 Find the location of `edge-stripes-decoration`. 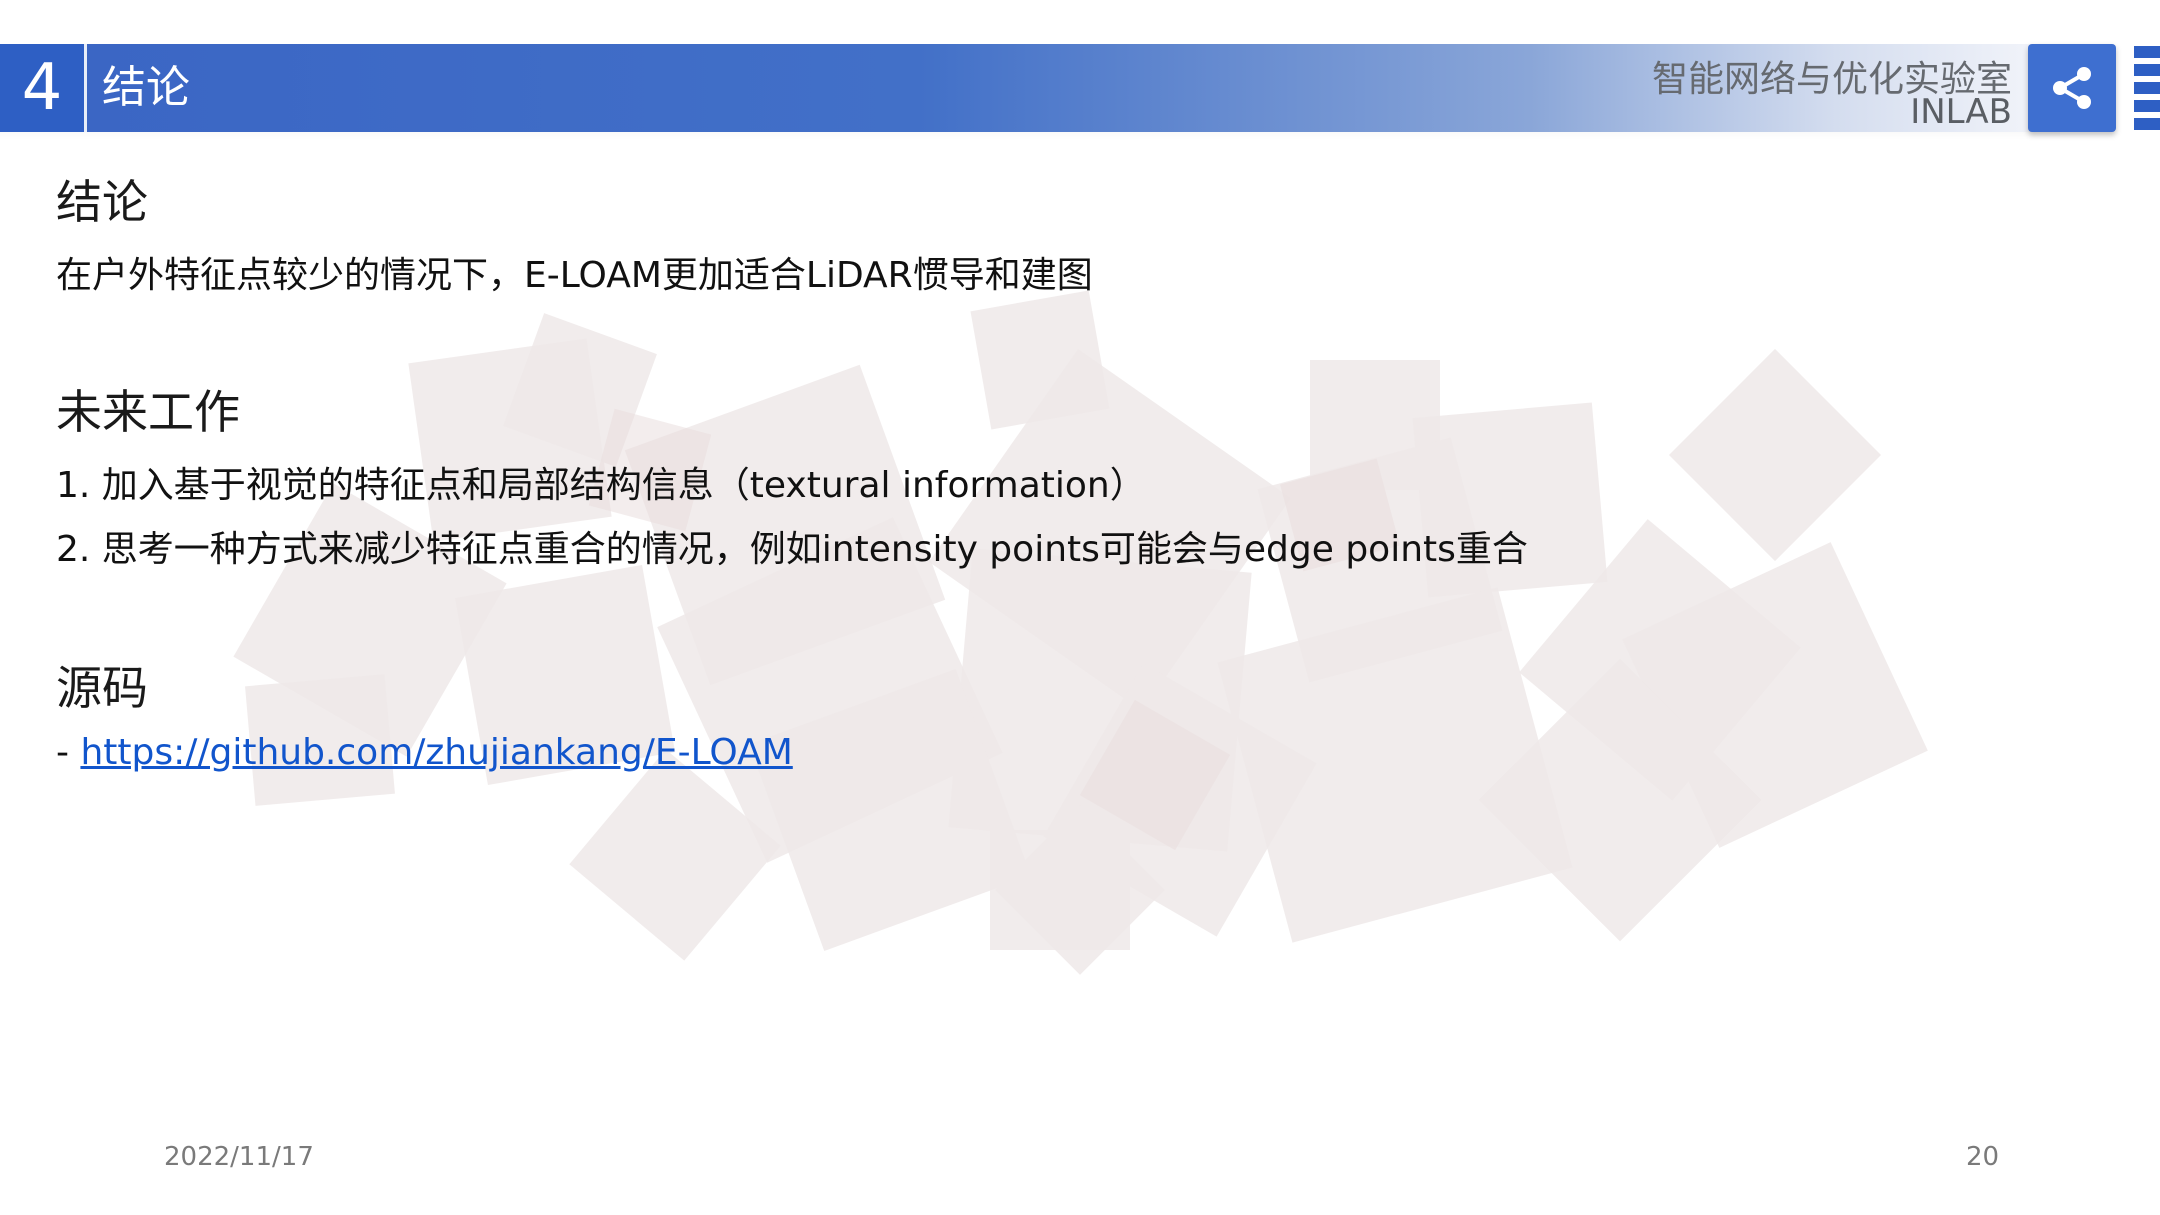

edge-stripes-decoration is located at coordinates (2147, 89).